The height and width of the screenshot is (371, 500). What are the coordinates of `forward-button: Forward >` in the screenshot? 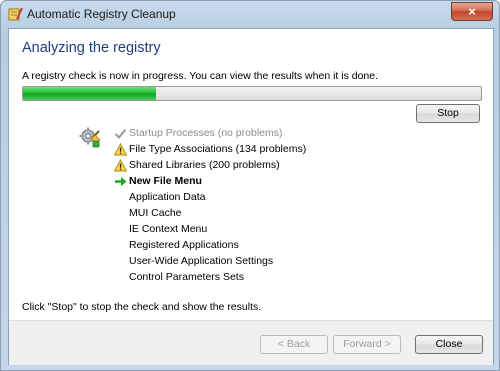 It's located at (367, 344).